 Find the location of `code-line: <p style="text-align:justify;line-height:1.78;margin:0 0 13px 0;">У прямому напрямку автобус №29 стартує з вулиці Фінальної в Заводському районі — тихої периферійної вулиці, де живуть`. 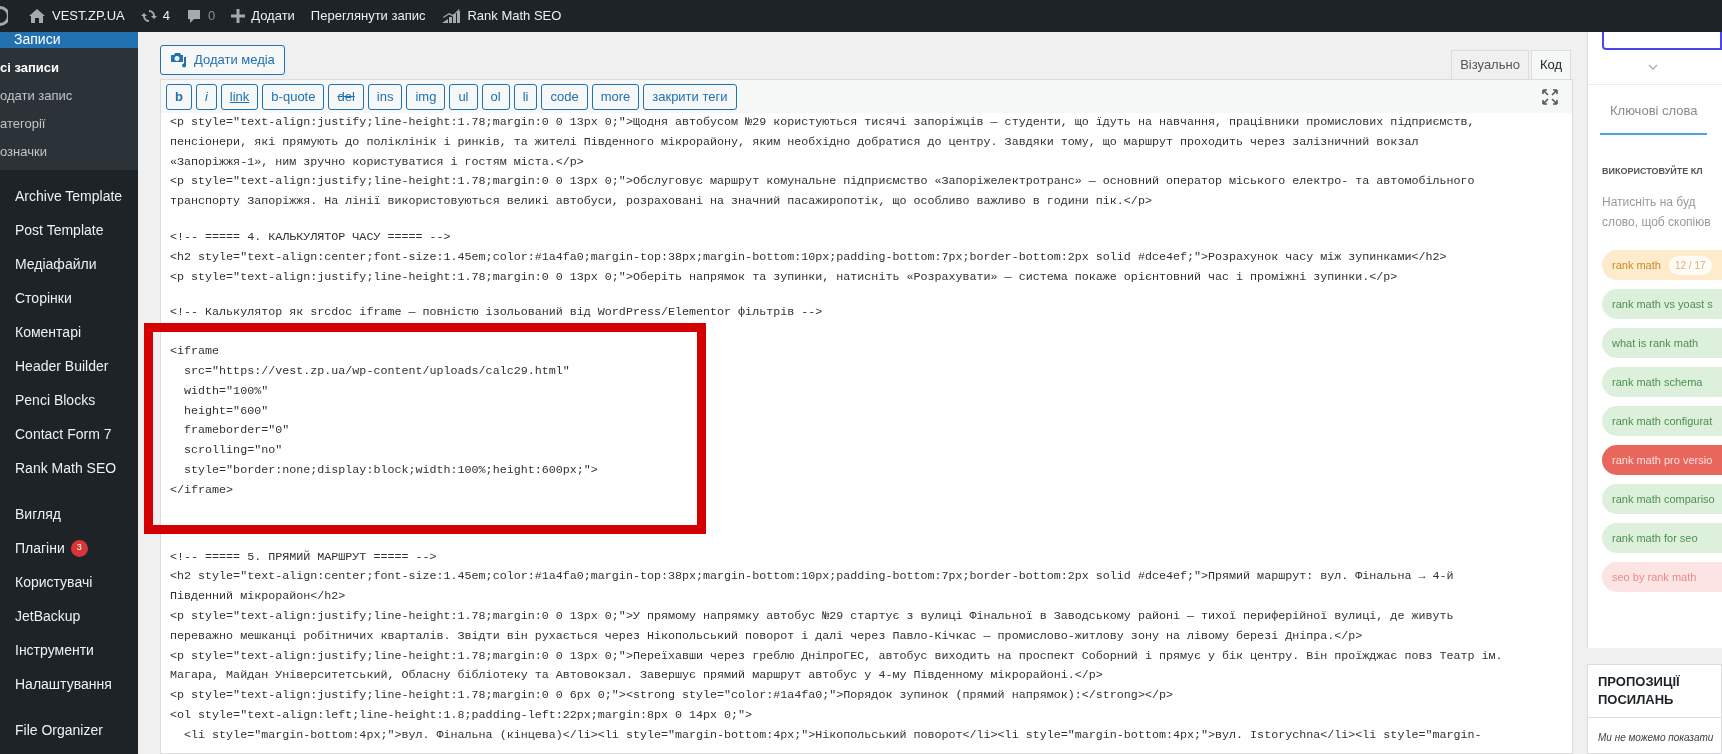

code-line: <p style="text-align:justify;line-height:1.78;margin:0 0 13px 0;">У прямому напрямку автобус №29 стартує з вулиці Фінальної в Заводському районі — тихої периферійної вулиці, де живуть is located at coordinates (812, 616).